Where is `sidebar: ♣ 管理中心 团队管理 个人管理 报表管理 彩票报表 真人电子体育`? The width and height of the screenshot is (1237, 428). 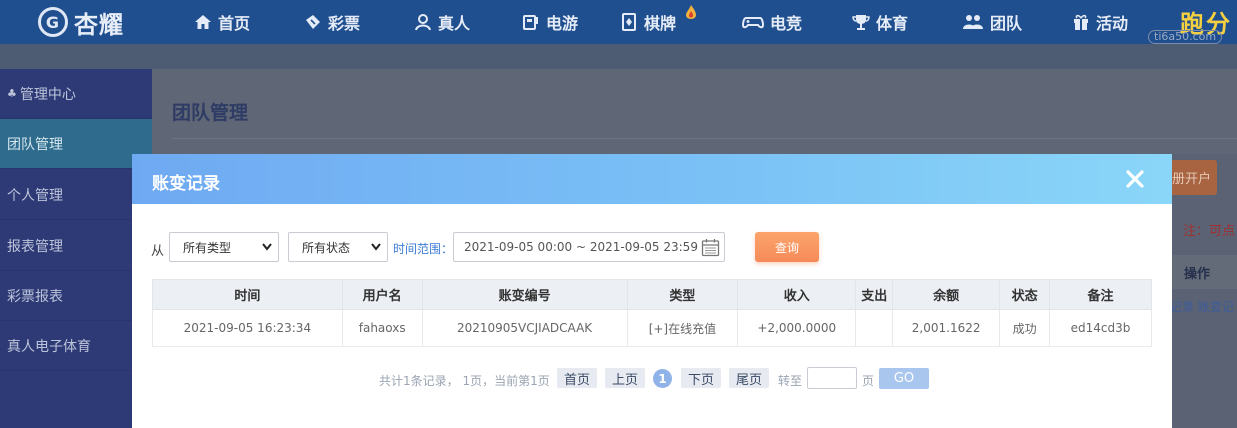
sidebar: ♣ 管理中心 团队管理 个人管理 报表管理 彩票报表 真人电子体育 is located at coordinates (76, 248).